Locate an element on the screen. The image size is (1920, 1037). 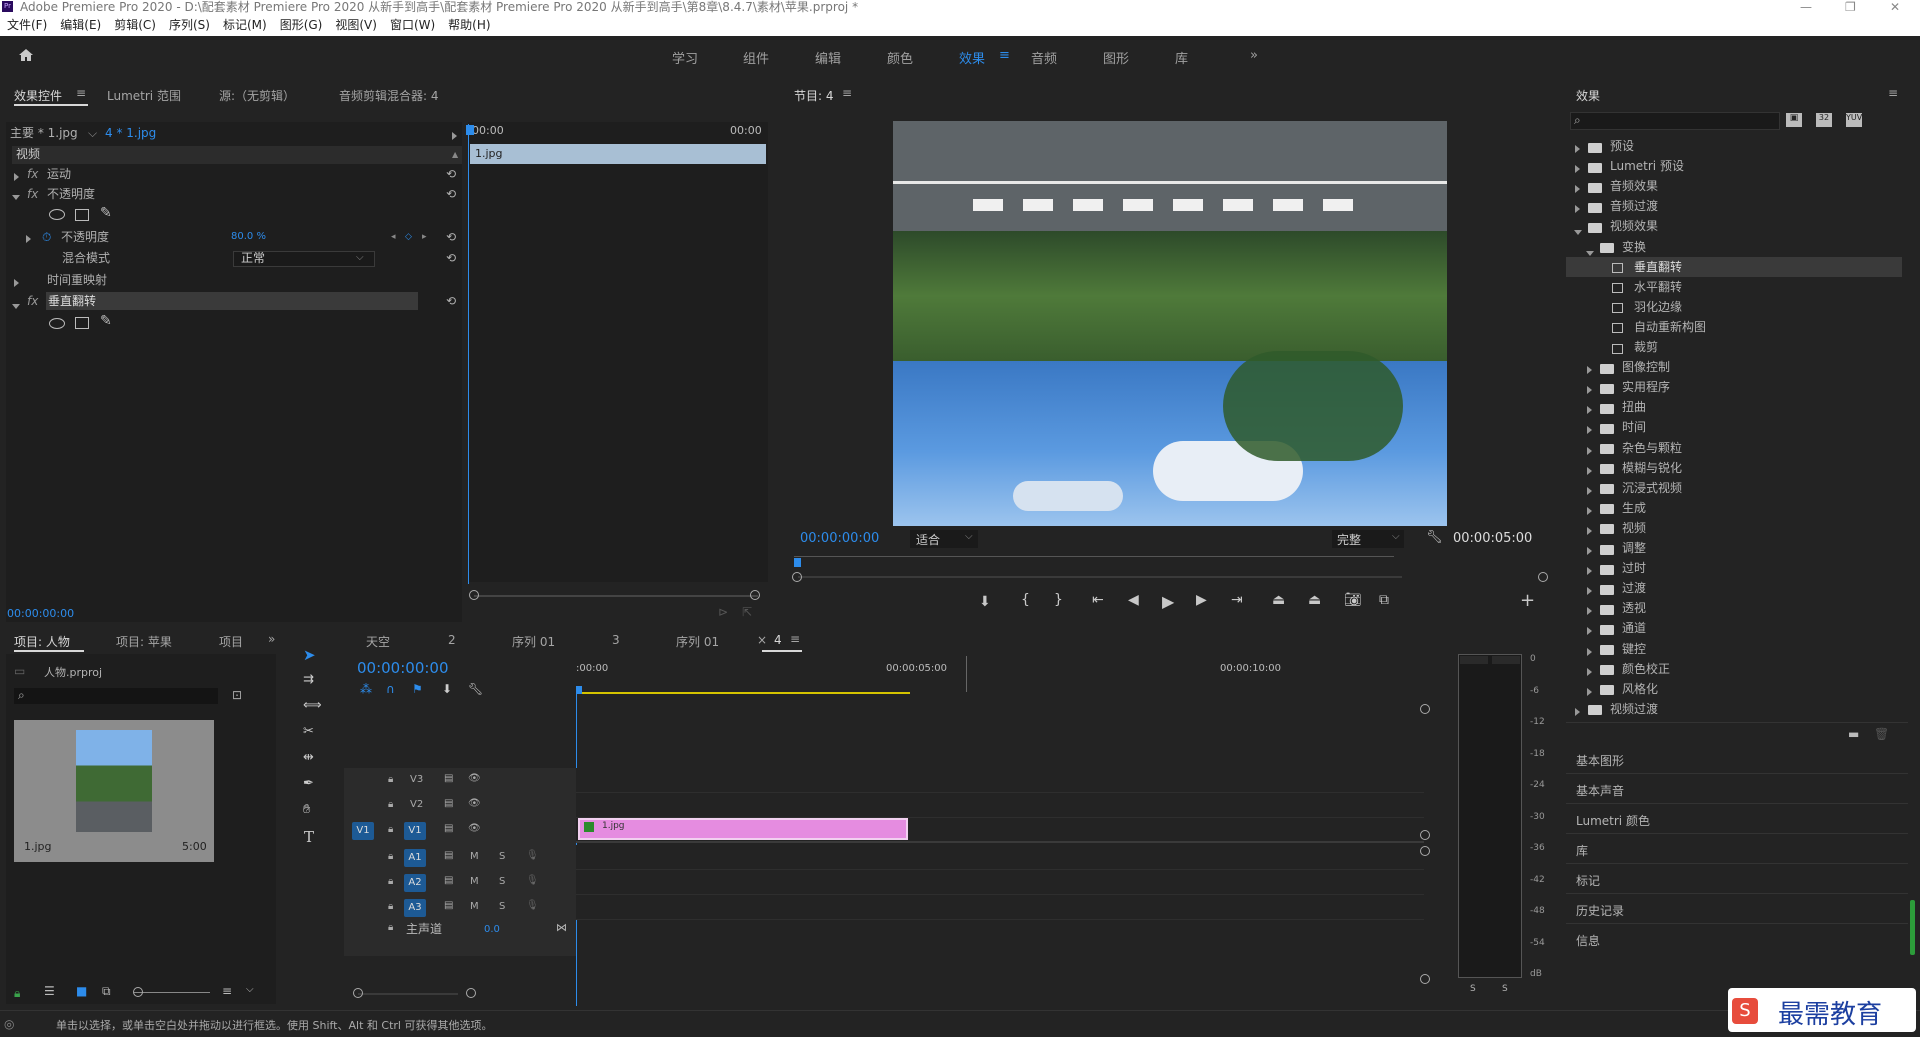
tab-effect-controls: 效果控件 is located at coordinates (38, 95).